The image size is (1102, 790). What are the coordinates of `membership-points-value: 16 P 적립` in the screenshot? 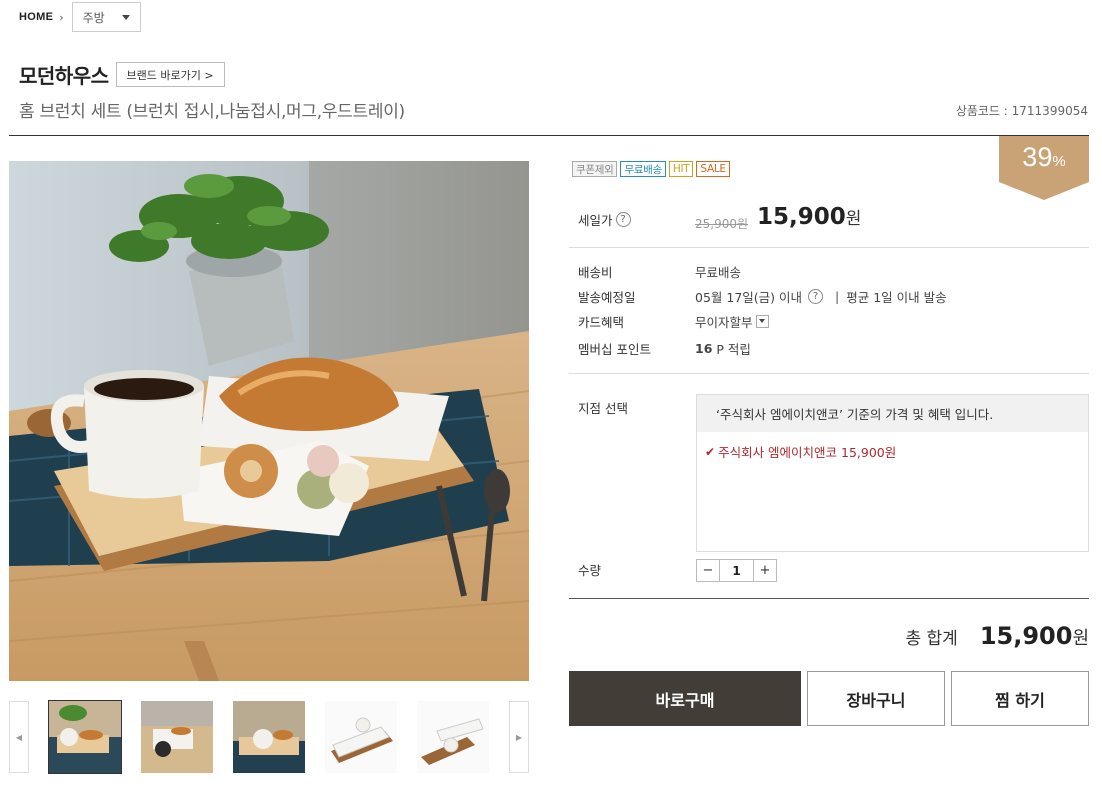 It's located at (723, 348).